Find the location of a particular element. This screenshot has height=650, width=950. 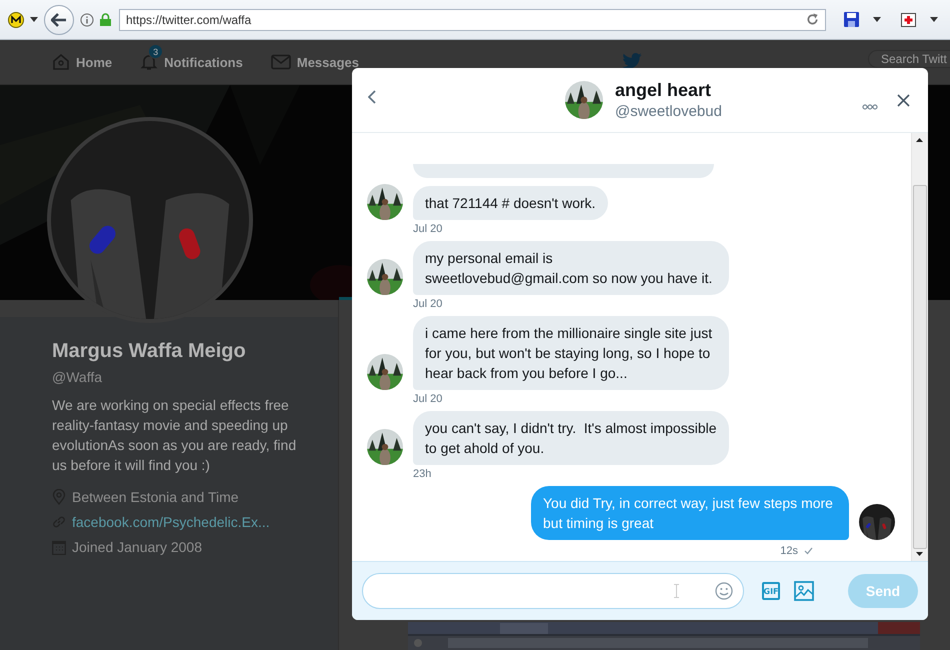

save-icon is located at coordinates (851, 19).